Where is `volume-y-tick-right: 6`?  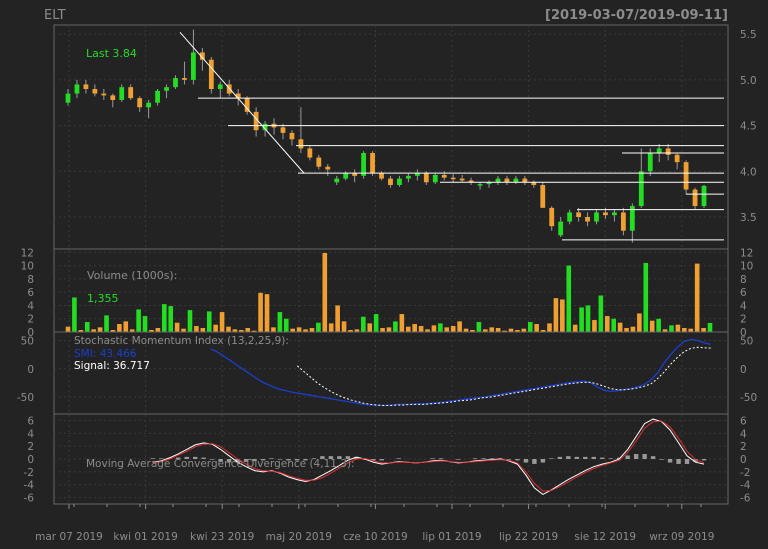
volume-y-tick-right: 6 is located at coordinates (743, 293).